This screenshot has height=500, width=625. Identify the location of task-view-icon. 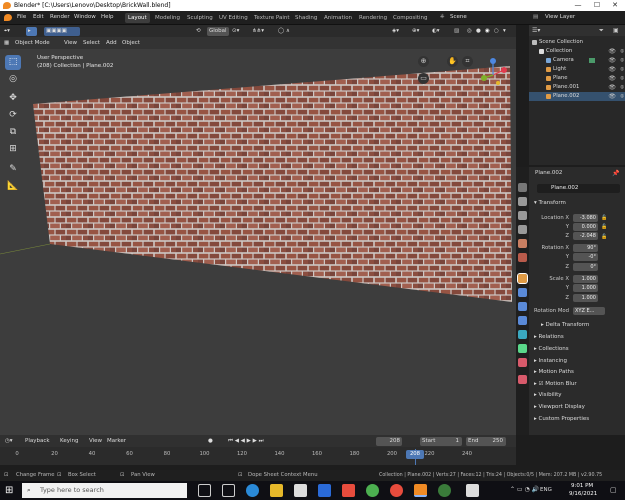
(228, 490).